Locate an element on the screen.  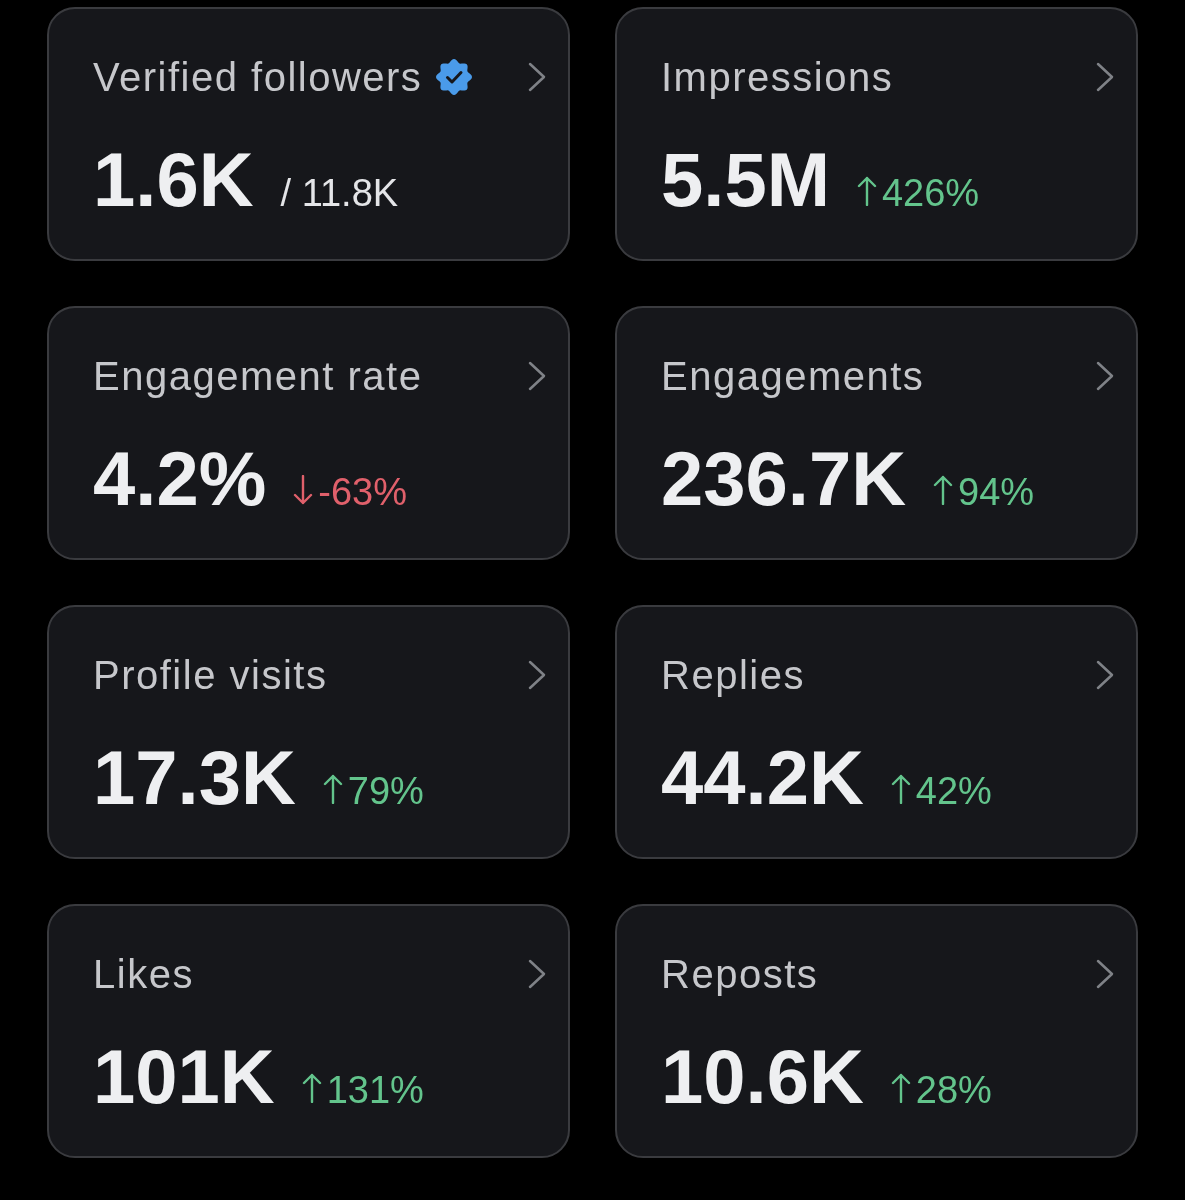
change-percent: 42% is located at coordinates (953, 791).